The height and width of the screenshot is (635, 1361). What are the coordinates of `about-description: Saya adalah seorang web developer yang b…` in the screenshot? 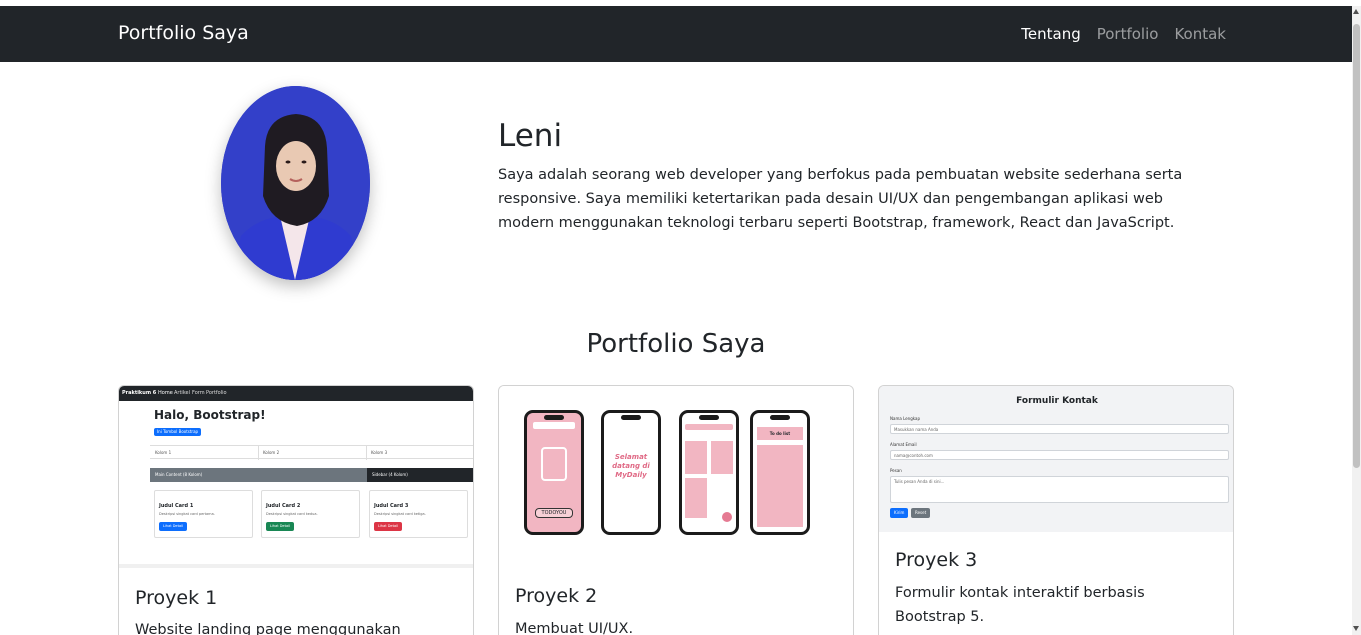 It's located at (840, 199).